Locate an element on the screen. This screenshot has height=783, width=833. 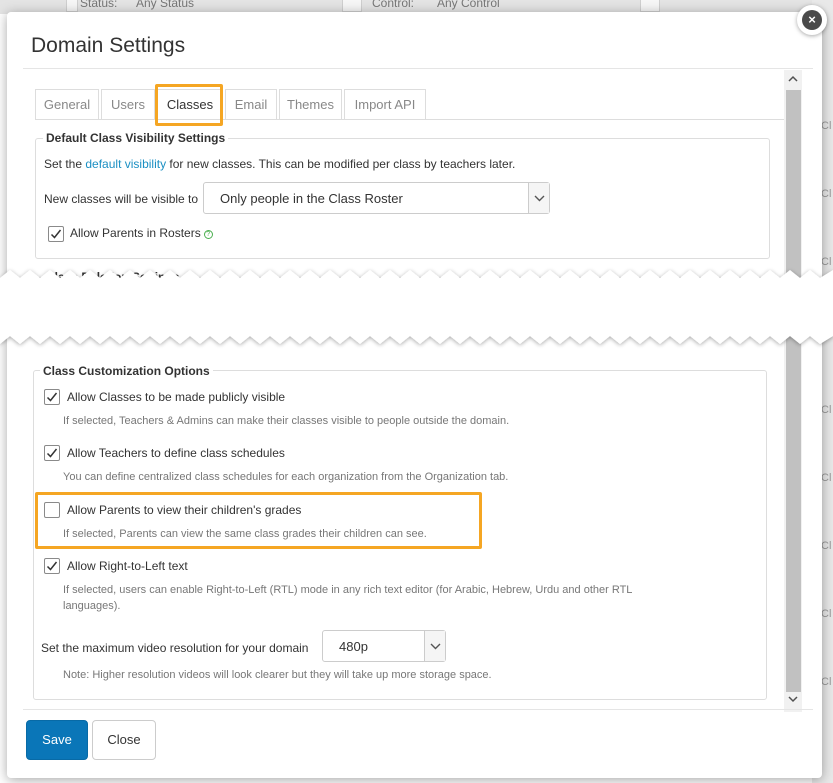
allow-parents-rosters-text: Allow Parents in Rosters is located at coordinates (135, 233).